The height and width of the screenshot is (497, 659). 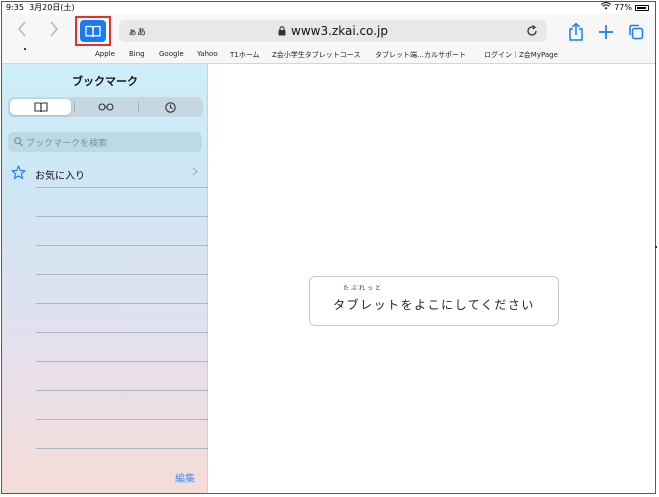 I want to click on tab-history, so click(x=170, y=107).